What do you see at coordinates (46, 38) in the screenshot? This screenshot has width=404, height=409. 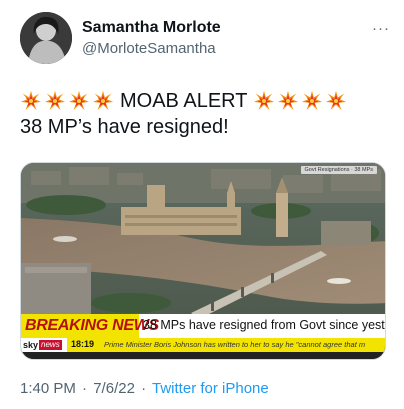 I see `avatar` at bounding box center [46, 38].